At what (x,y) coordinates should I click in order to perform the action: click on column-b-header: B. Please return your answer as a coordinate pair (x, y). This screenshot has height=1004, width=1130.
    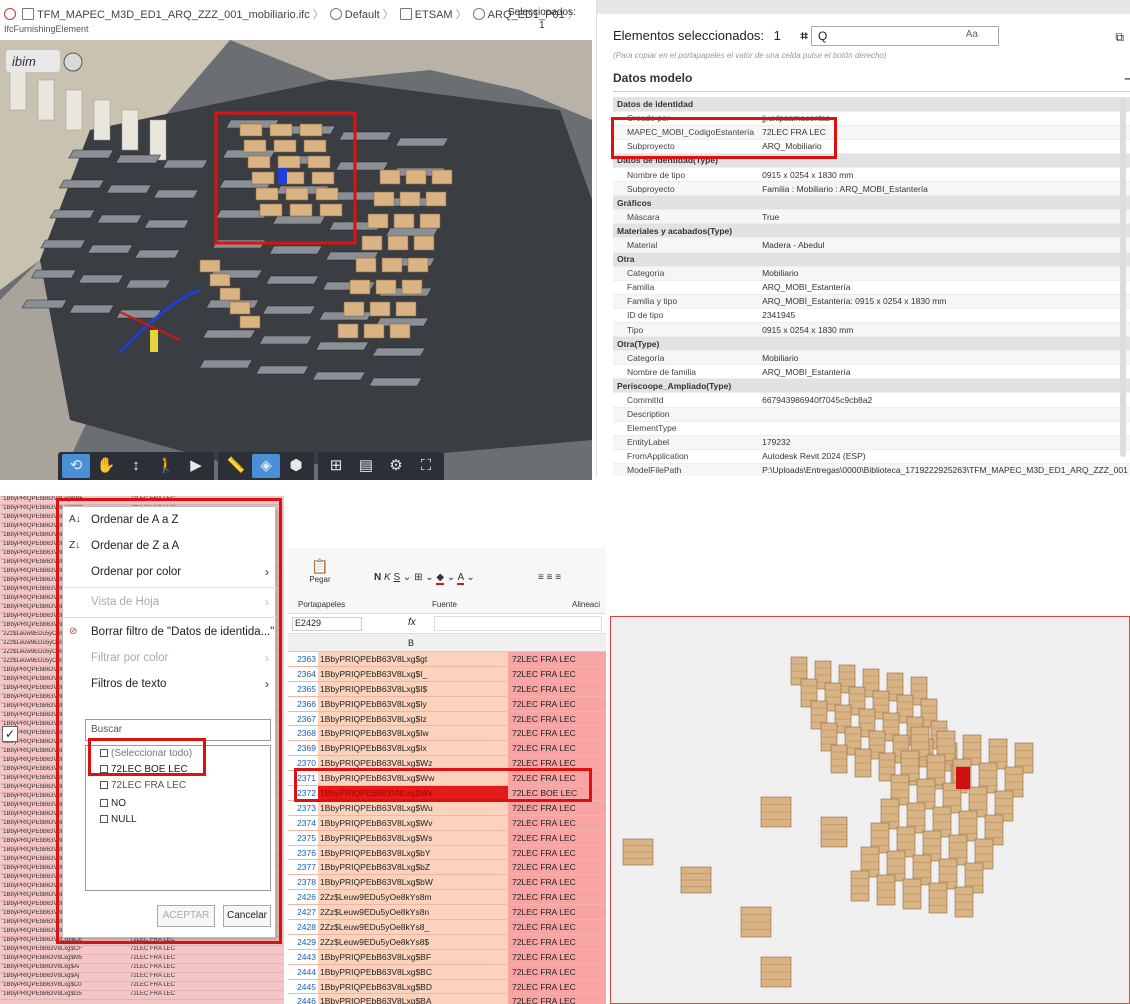
    Looking at the image, I should click on (411, 643).